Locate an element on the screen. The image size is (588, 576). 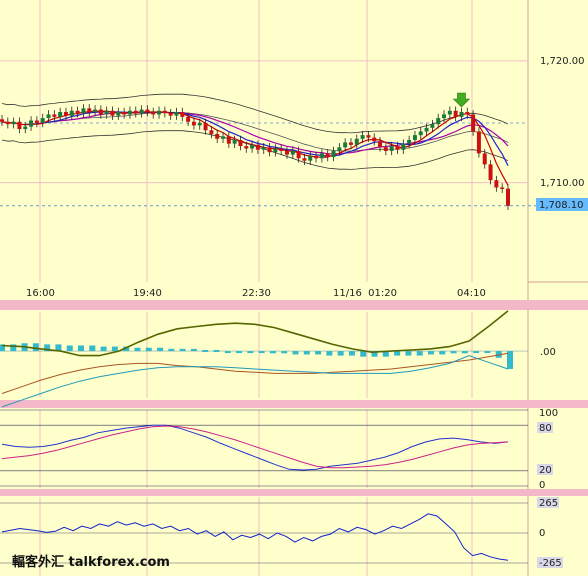
last-price-label: 1,708.10 is located at coordinates (561, 205).